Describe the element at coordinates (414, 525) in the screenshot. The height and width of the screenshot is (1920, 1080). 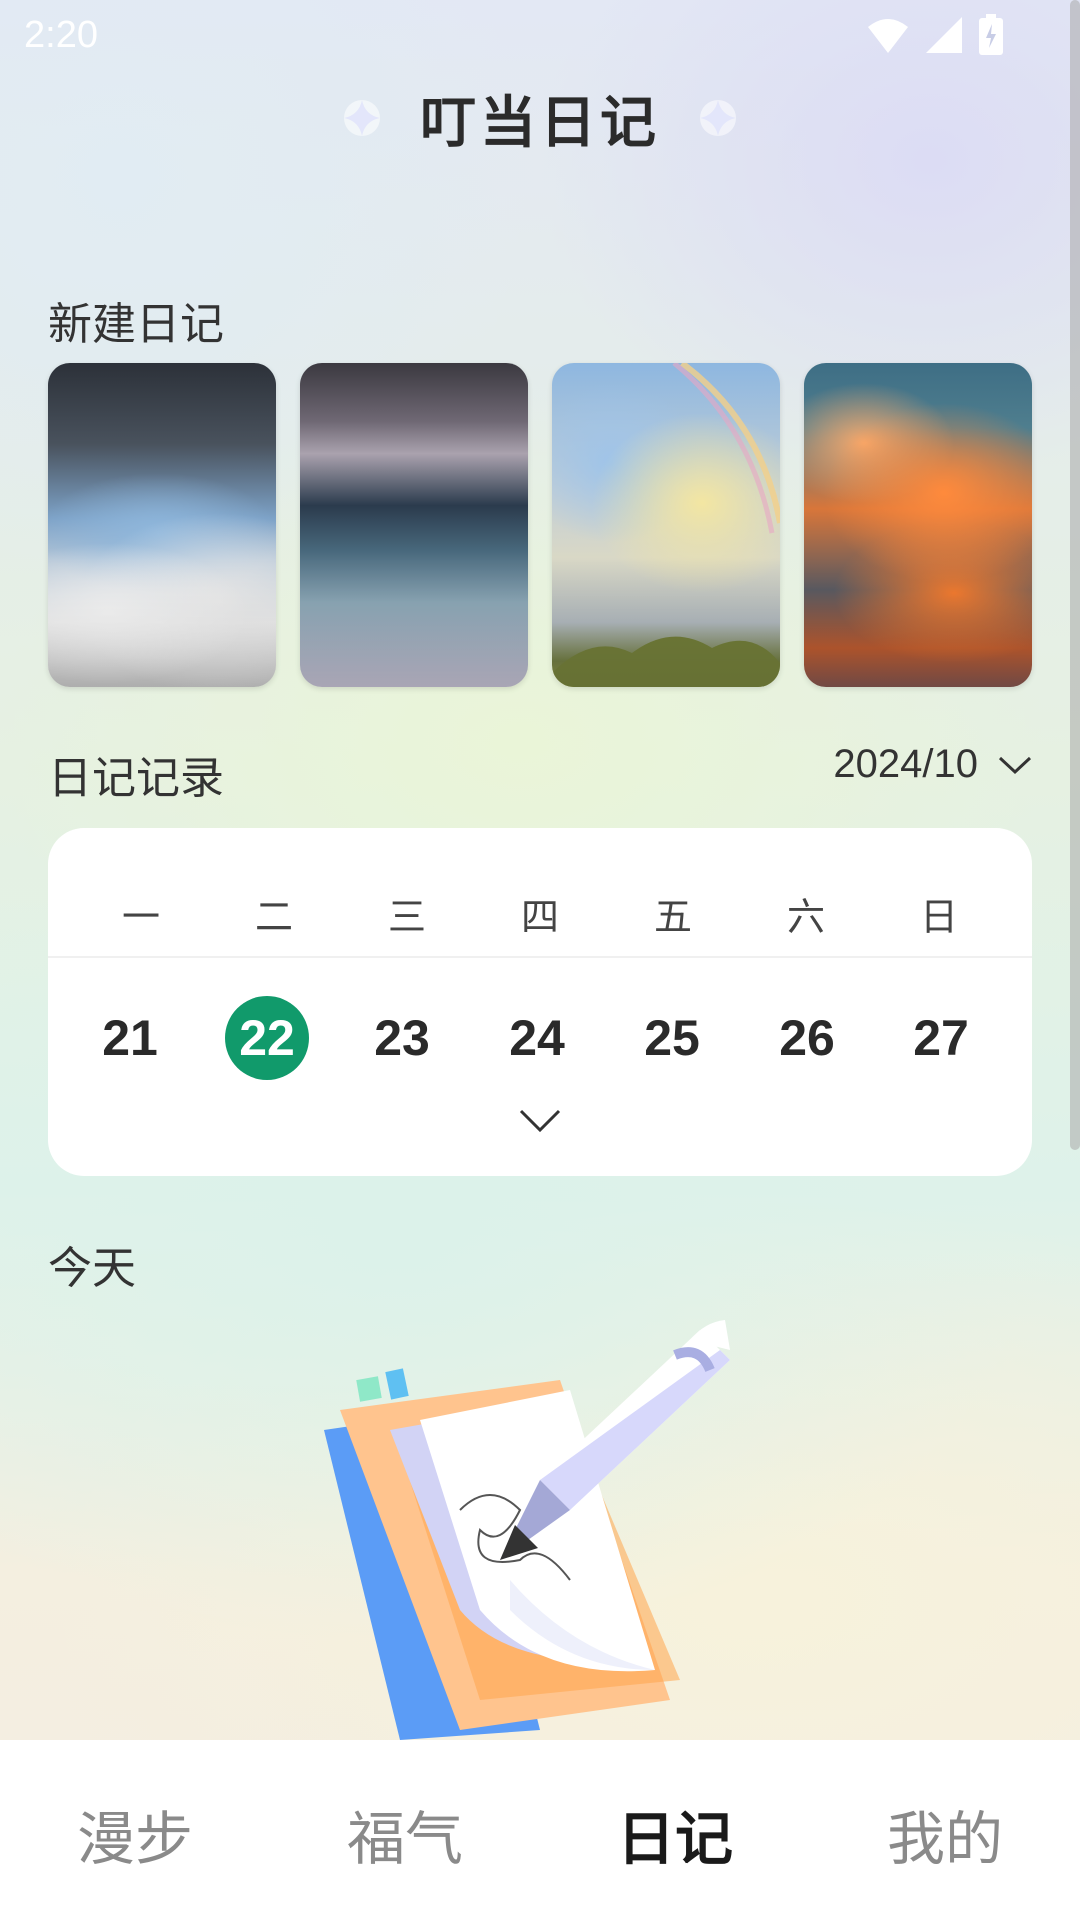
I see `template-card-rain-water` at that location.